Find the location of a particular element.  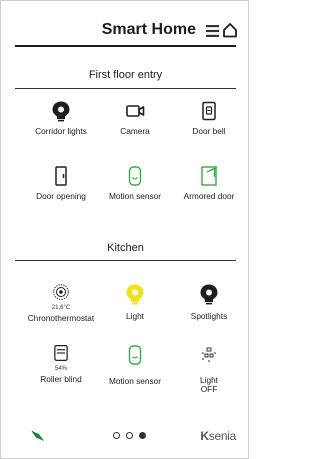

tile-door-bell: Door bell is located at coordinates (209, 126).